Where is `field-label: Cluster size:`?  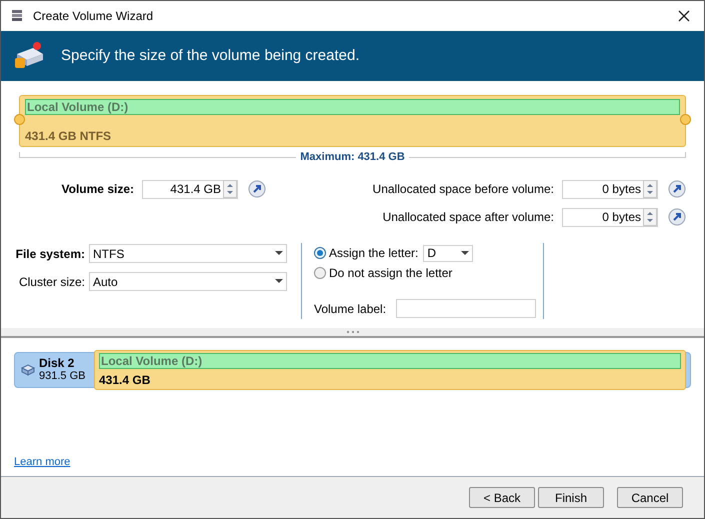
field-label: Cluster size: is located at coordinates (51, 282).